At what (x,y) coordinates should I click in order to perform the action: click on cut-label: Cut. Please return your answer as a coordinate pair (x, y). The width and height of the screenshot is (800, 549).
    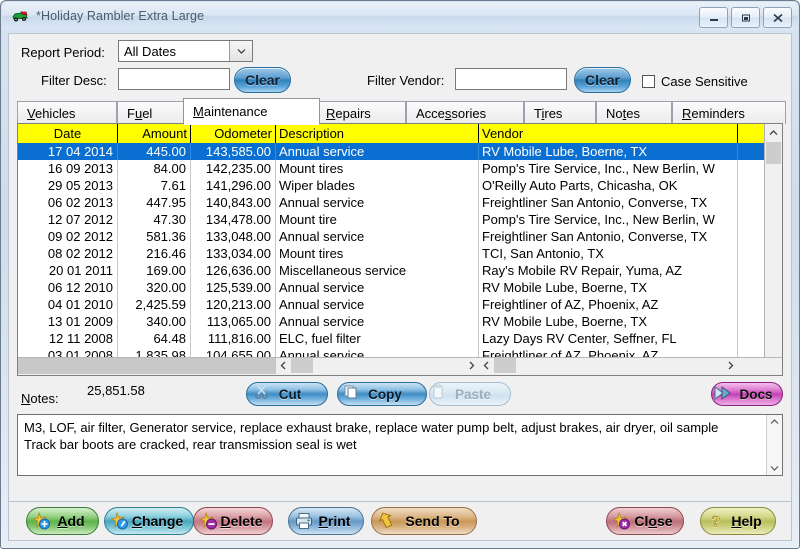
    Looking at the image, I should click on (290, 394).